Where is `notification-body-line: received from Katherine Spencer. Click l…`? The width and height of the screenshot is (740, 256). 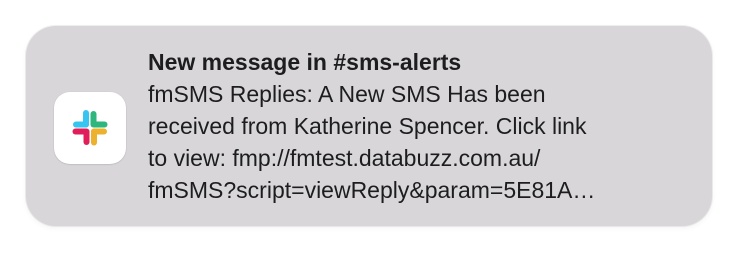 notification-body-line: received from Katherine Spencer. Click l… is located at coordinates (367, 126).